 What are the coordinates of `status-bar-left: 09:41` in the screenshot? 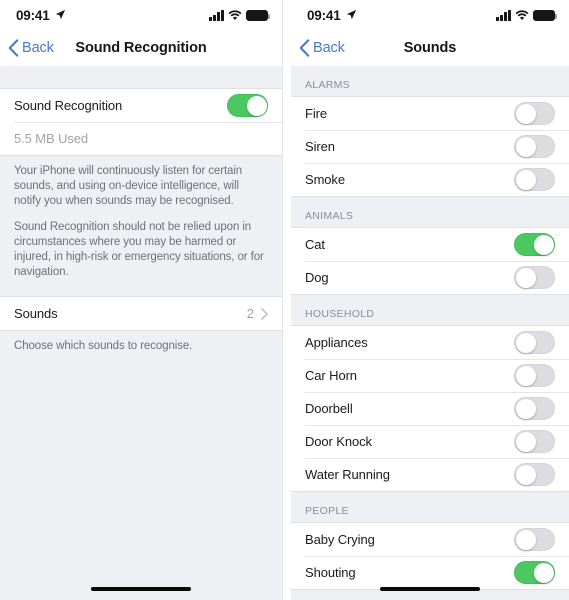 It's located at (141, 15).